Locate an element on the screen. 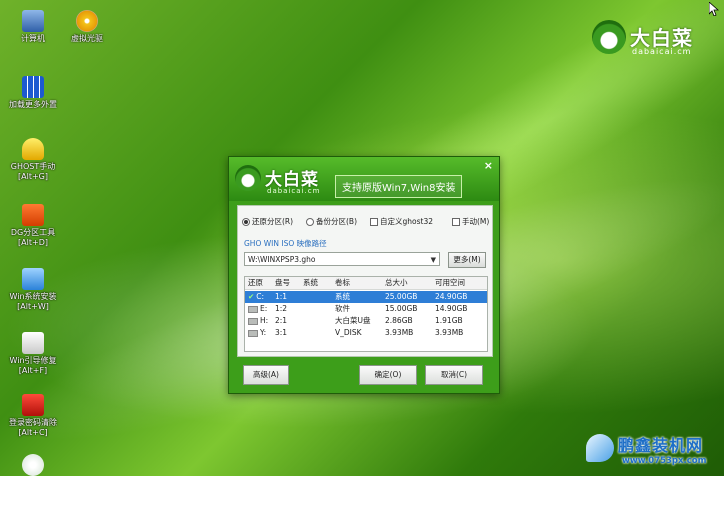 Image resolution: width=724 pixels, height=516 pixels. desktop-icon-label: Win引导修复 is located at coordinates (33, 360).